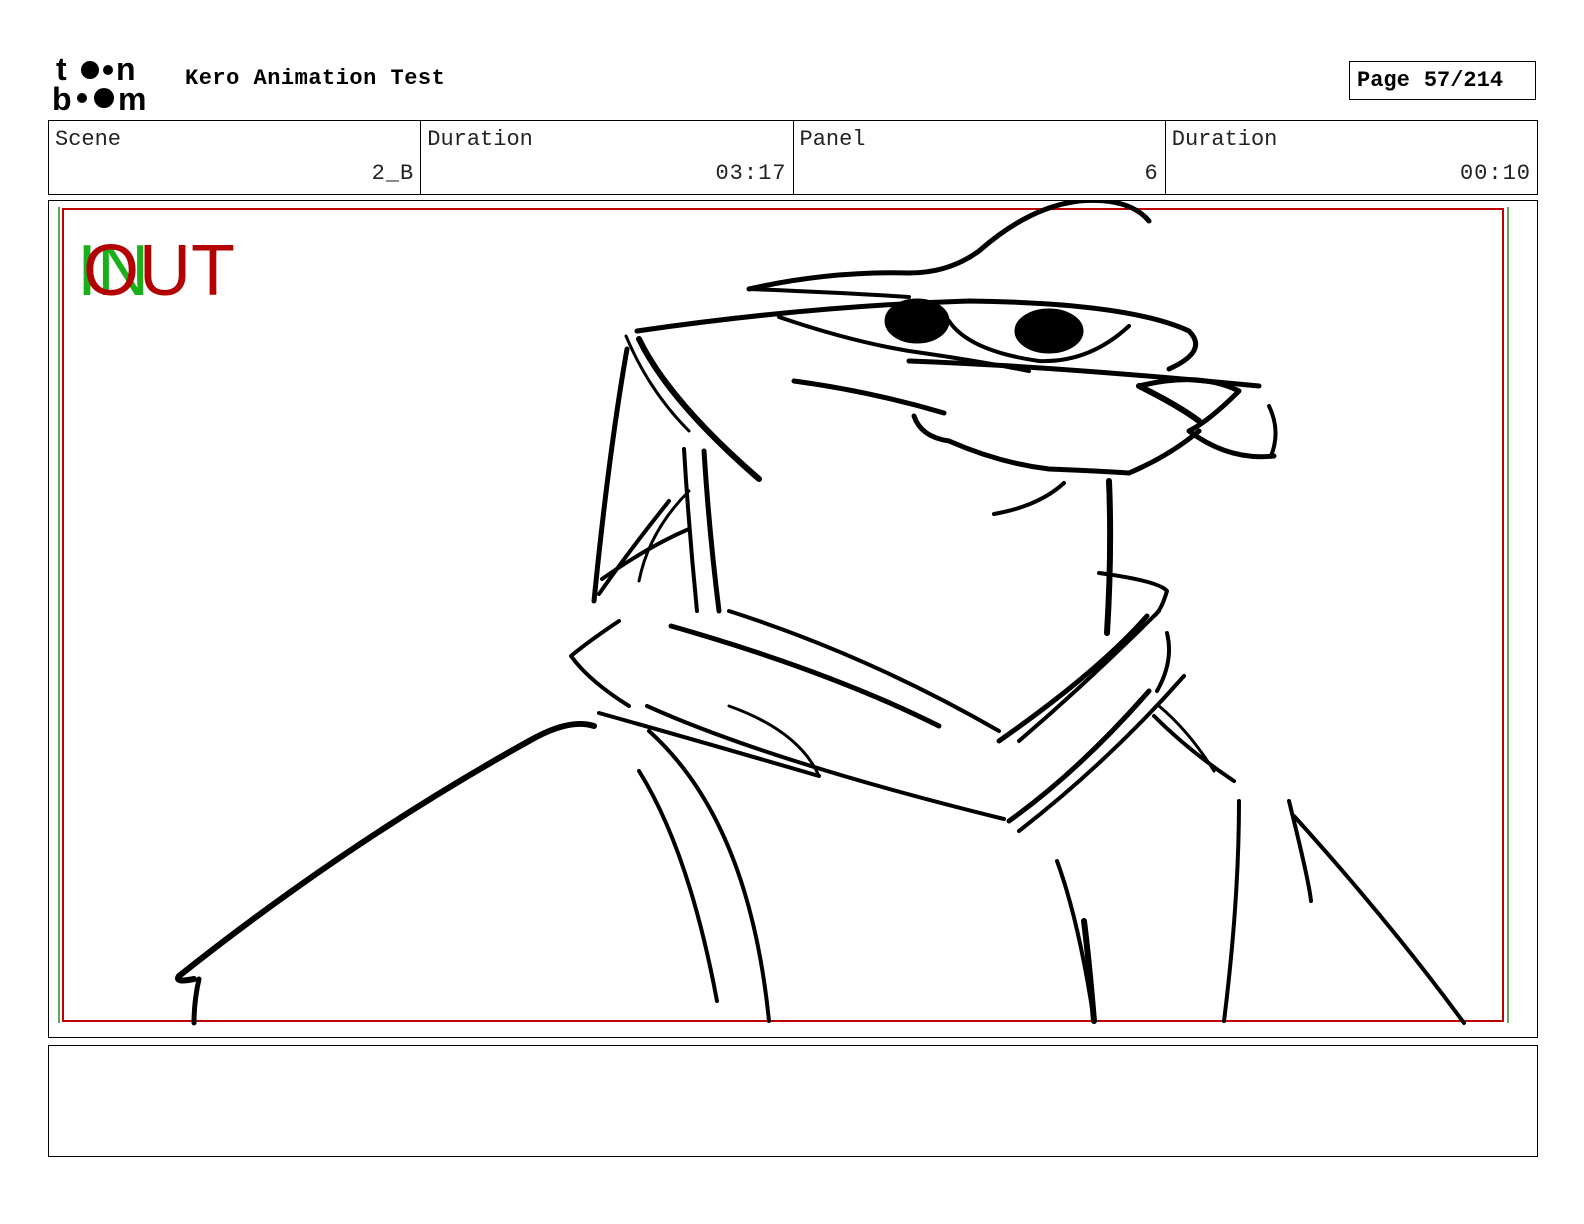  I want to click on page-indicator: Page 57/214, so click(1442, 80).